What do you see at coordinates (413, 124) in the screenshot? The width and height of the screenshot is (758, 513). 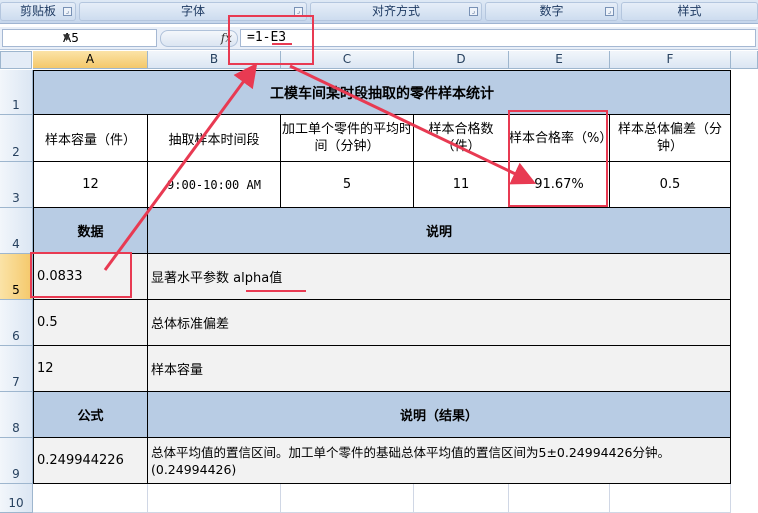 I see `arrow-formula-to-e3` at bounding box center [413, 124].